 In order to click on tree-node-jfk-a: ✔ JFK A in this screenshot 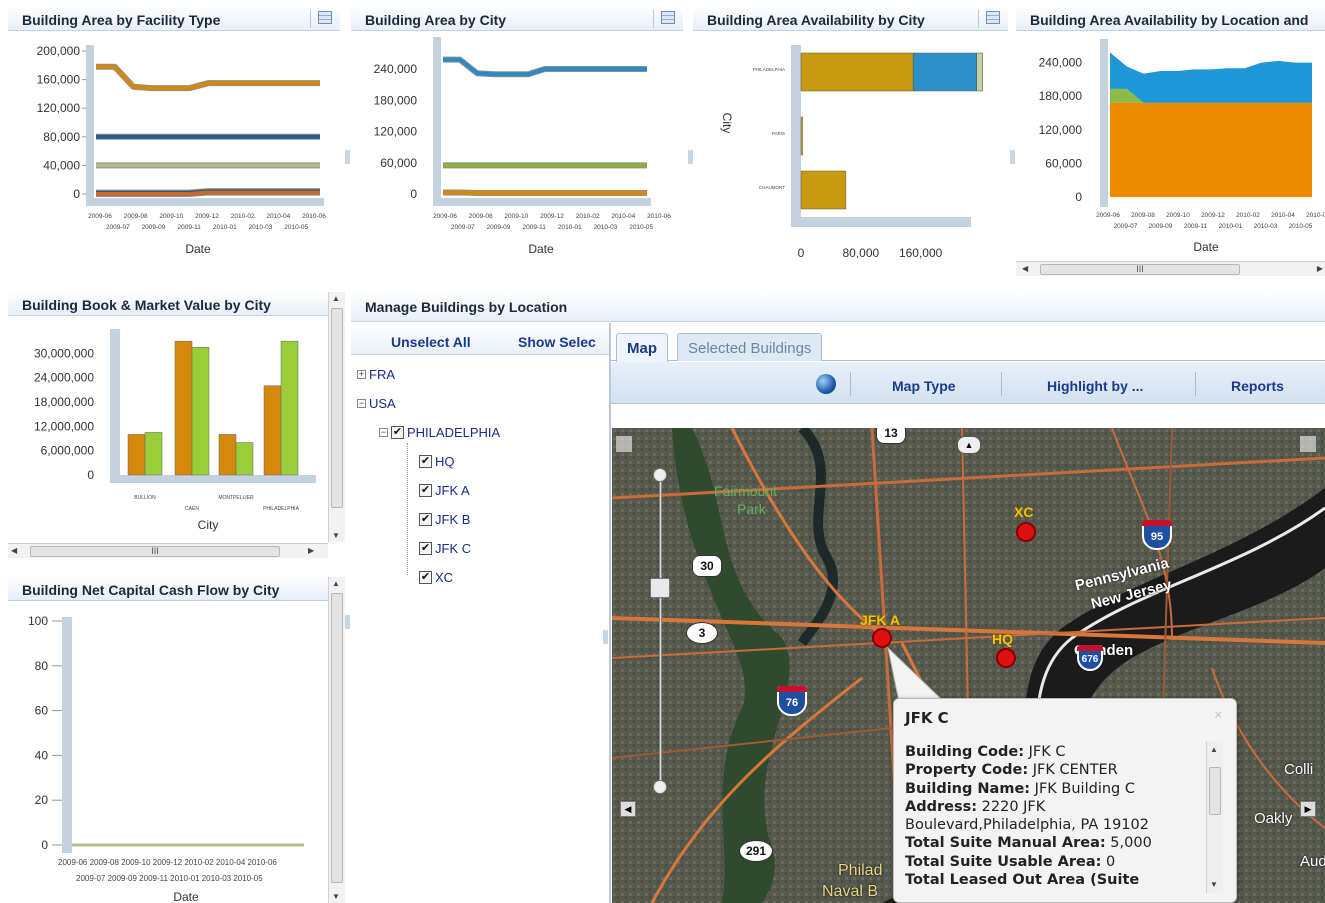, I will do `click(444, 490)`.